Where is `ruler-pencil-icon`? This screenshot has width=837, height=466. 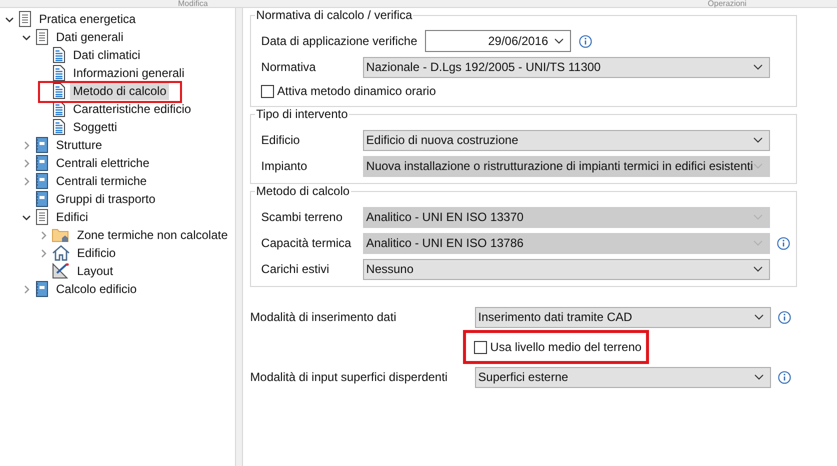 ruler-pencil-icon is located at coordinates (61, 271).